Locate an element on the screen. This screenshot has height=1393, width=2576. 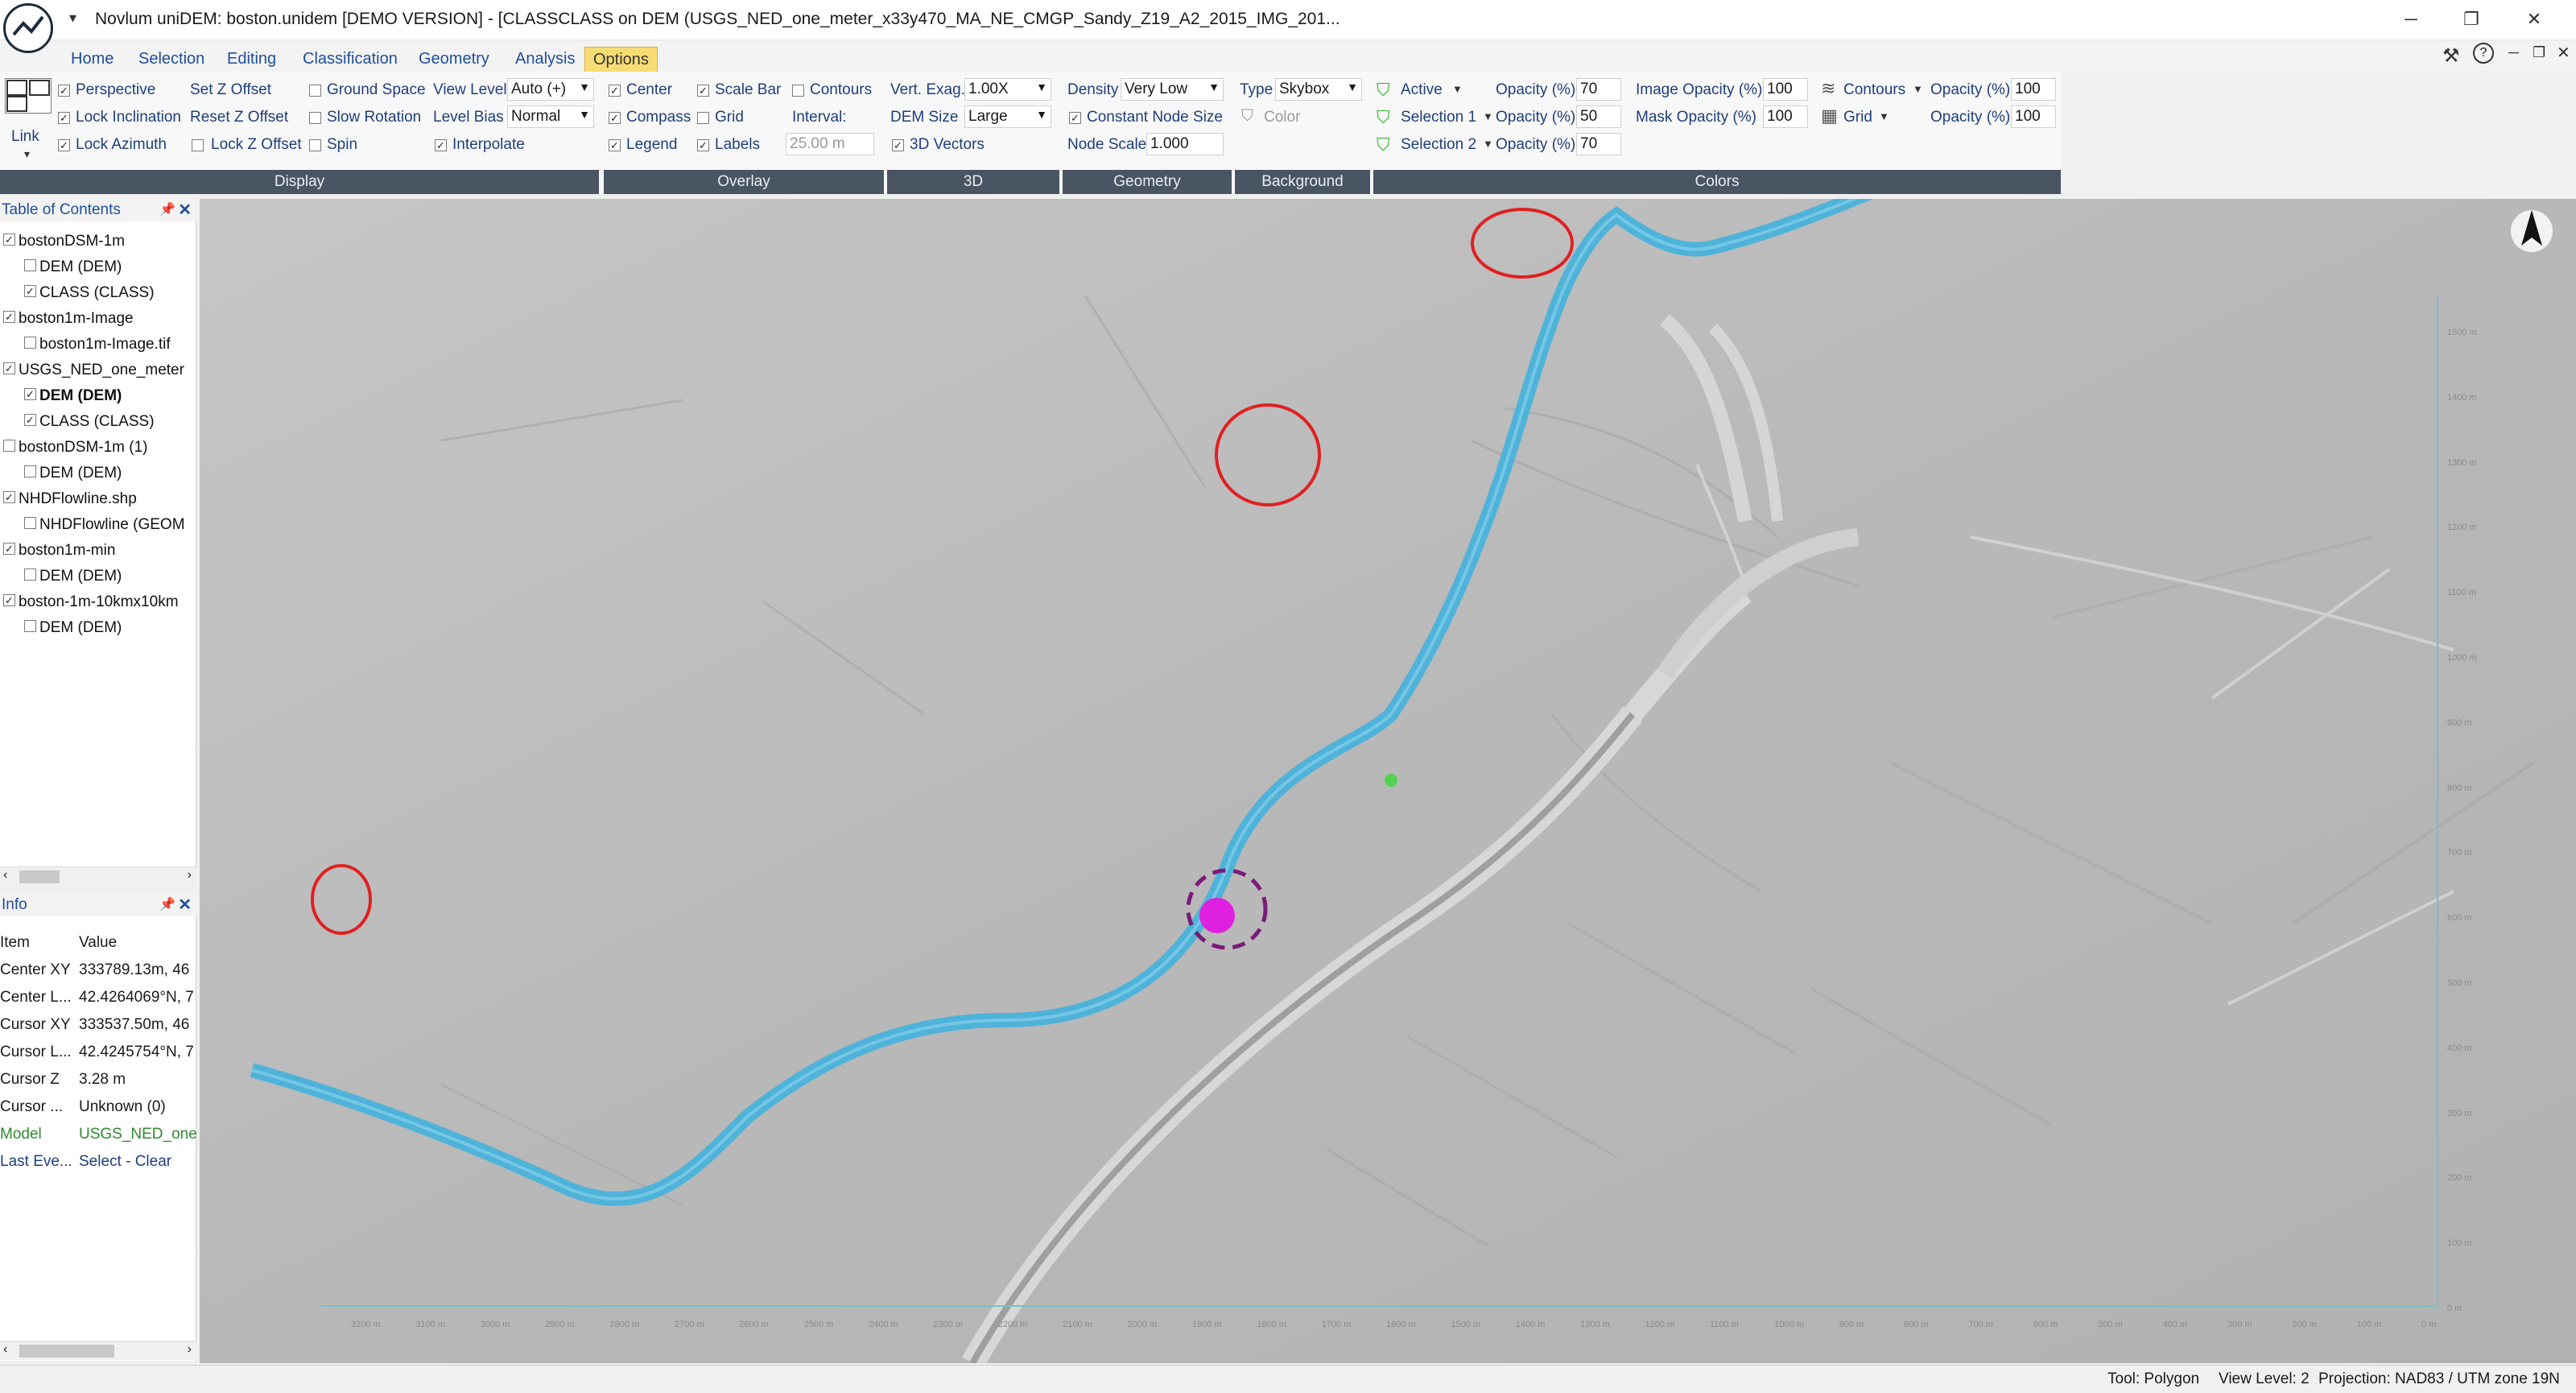
toc-layer-row: ✓ CLASS (CLASS) is located at coordinates (89, 422).